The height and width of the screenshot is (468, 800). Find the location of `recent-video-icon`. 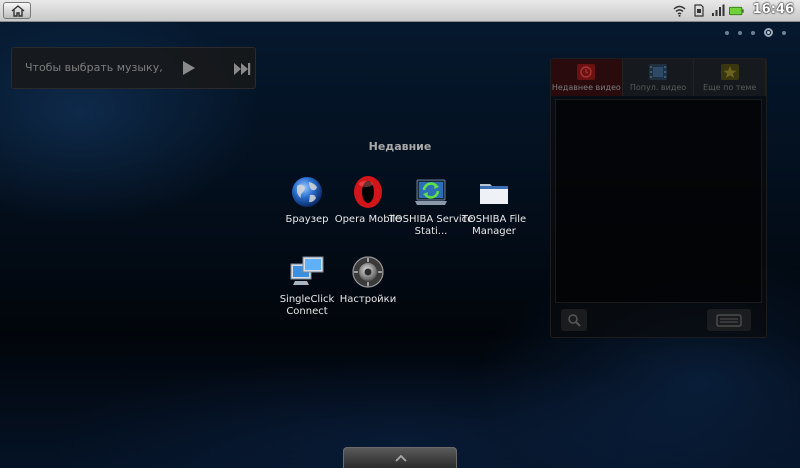

recent-video-icon is located at coordinates (586, 72).